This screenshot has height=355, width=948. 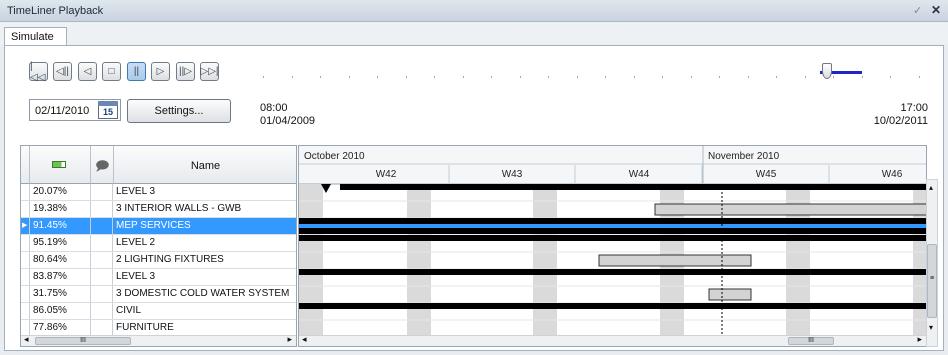 I want to click on table-row: 19.38% 3 INTERIOR WALLS - GWB, so click(x=158, y=209).